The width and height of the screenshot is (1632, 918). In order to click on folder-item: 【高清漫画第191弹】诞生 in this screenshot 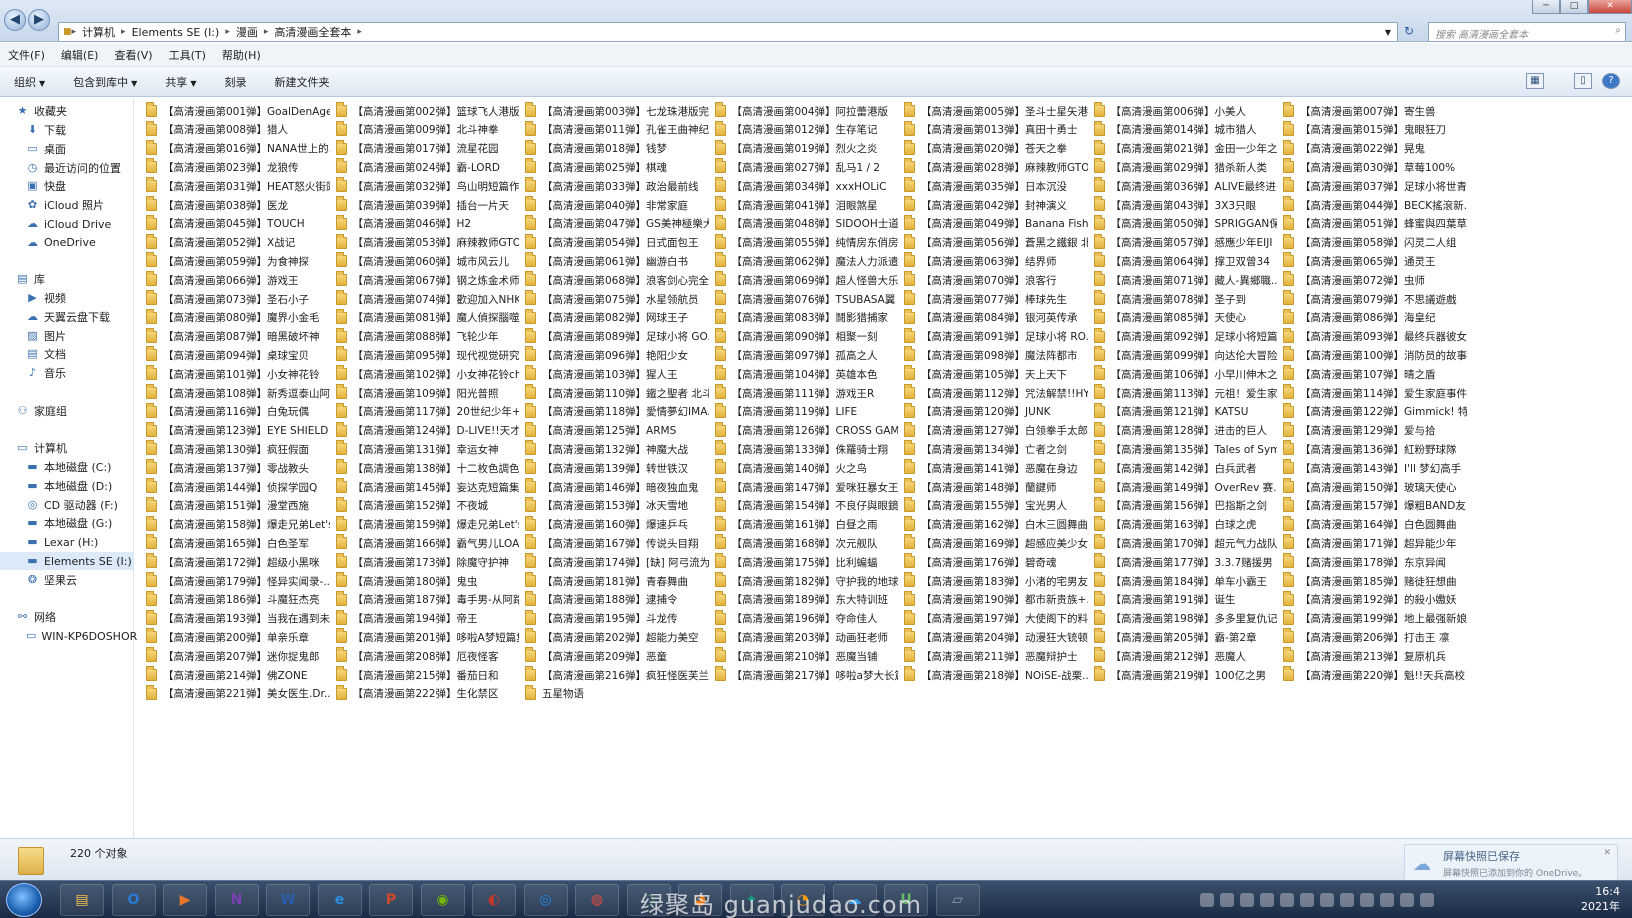, I will do `click(1185, 599)`.